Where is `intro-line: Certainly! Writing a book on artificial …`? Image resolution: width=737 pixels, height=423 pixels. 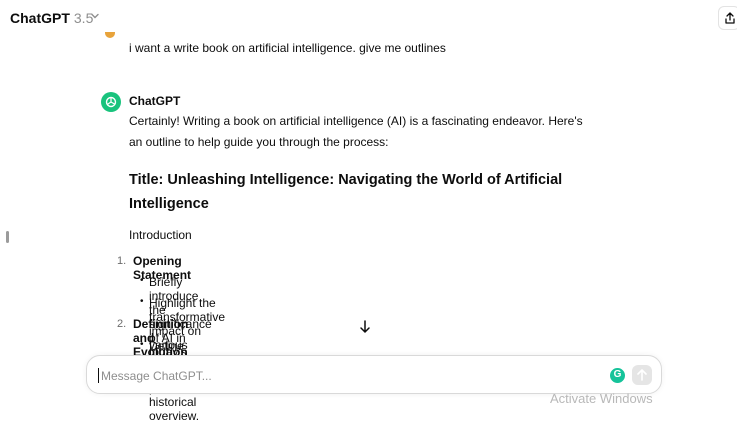
intro-line: Certainly! Writing a book on artificial … is located at coordinates (356, 121).